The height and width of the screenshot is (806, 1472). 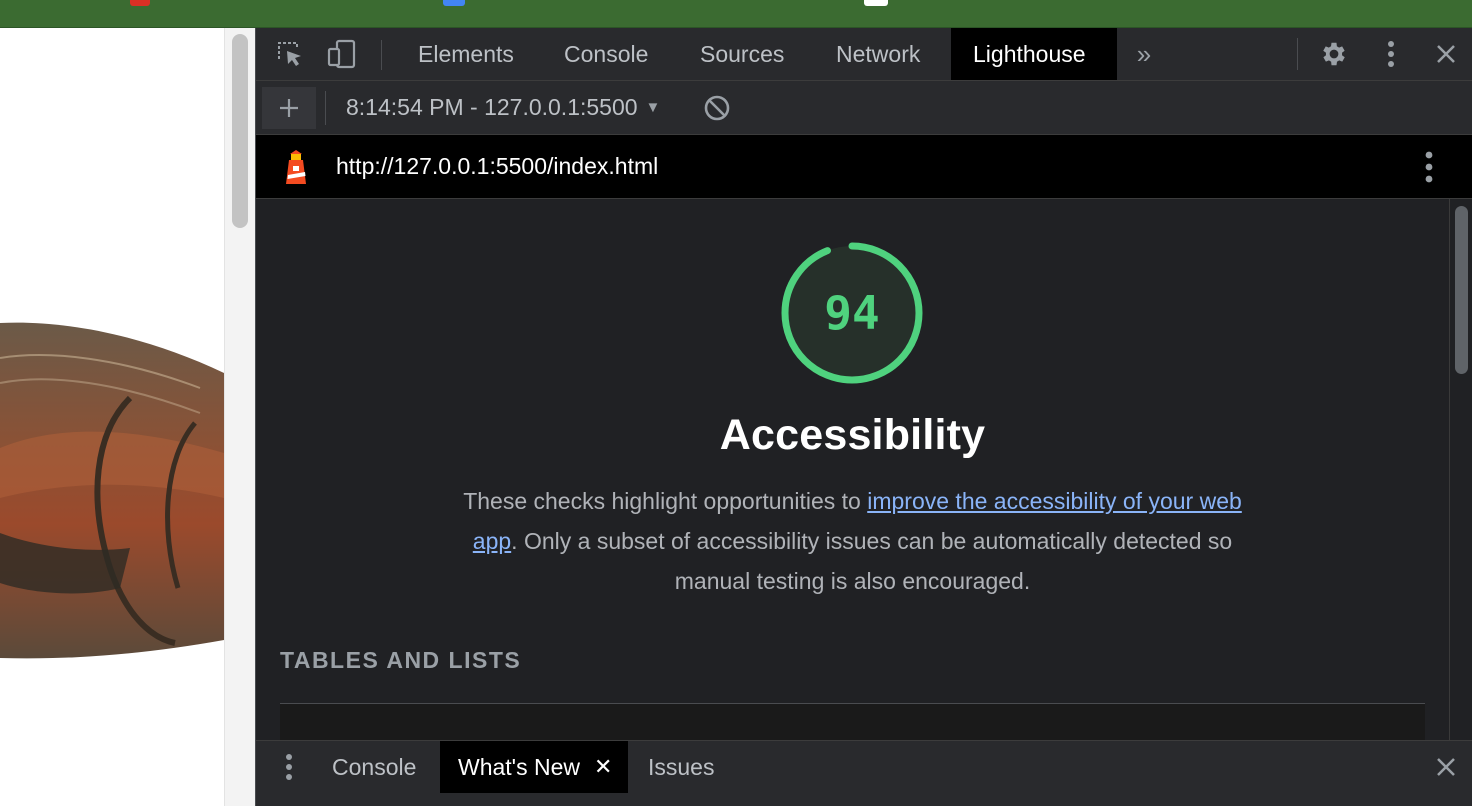 I want to click on report-menu-icon, so click(x=1429, y=167).